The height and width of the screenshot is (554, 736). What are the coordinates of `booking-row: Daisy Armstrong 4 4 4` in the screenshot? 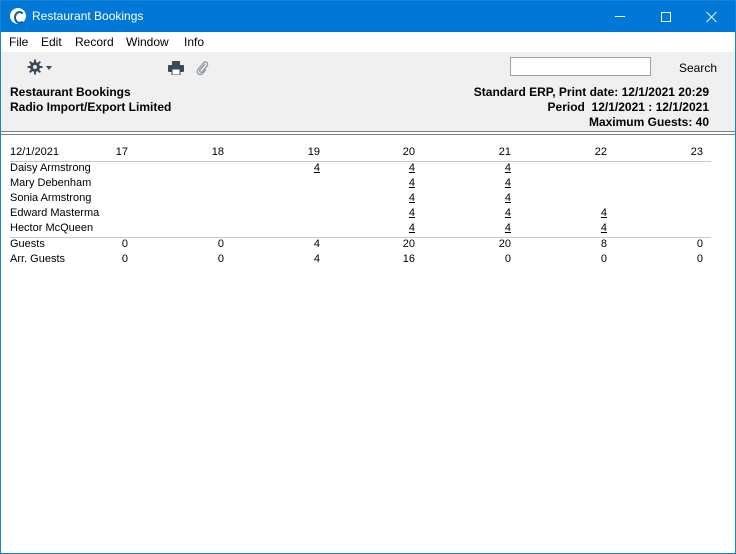 It's located at (368, 169).